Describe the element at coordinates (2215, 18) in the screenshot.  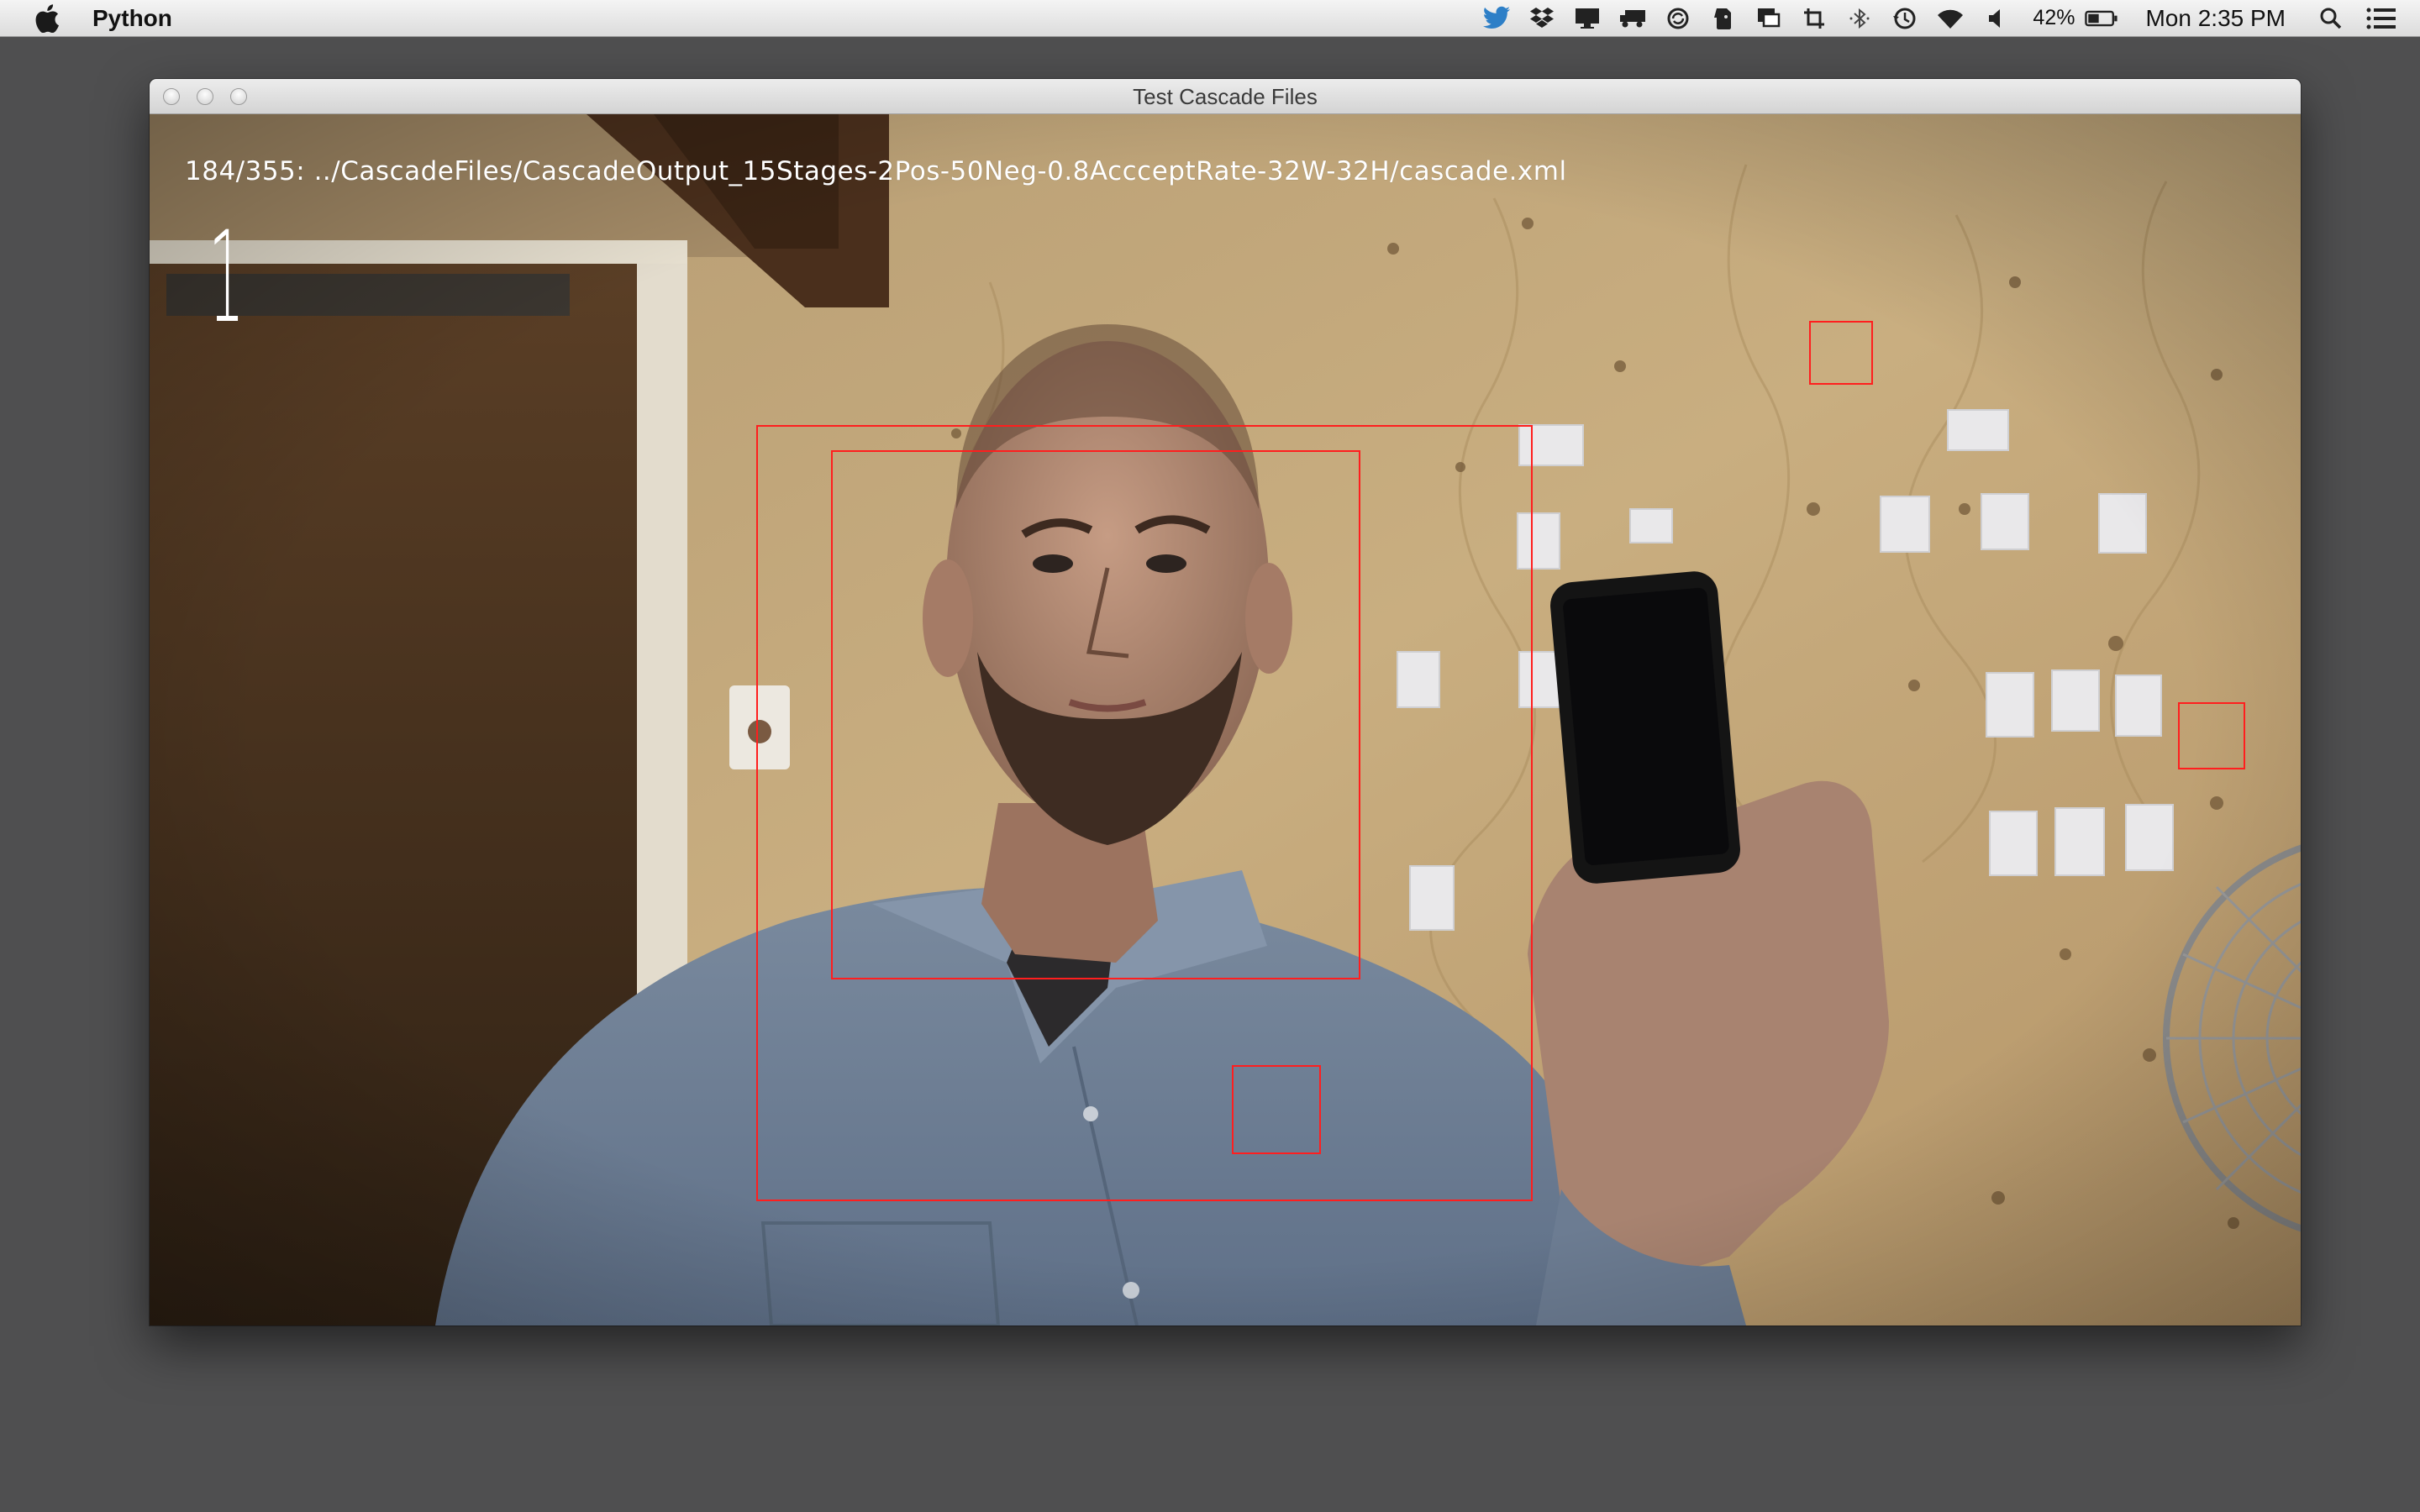
I see `menu-clock: Mon 2:35 PM` at that location.